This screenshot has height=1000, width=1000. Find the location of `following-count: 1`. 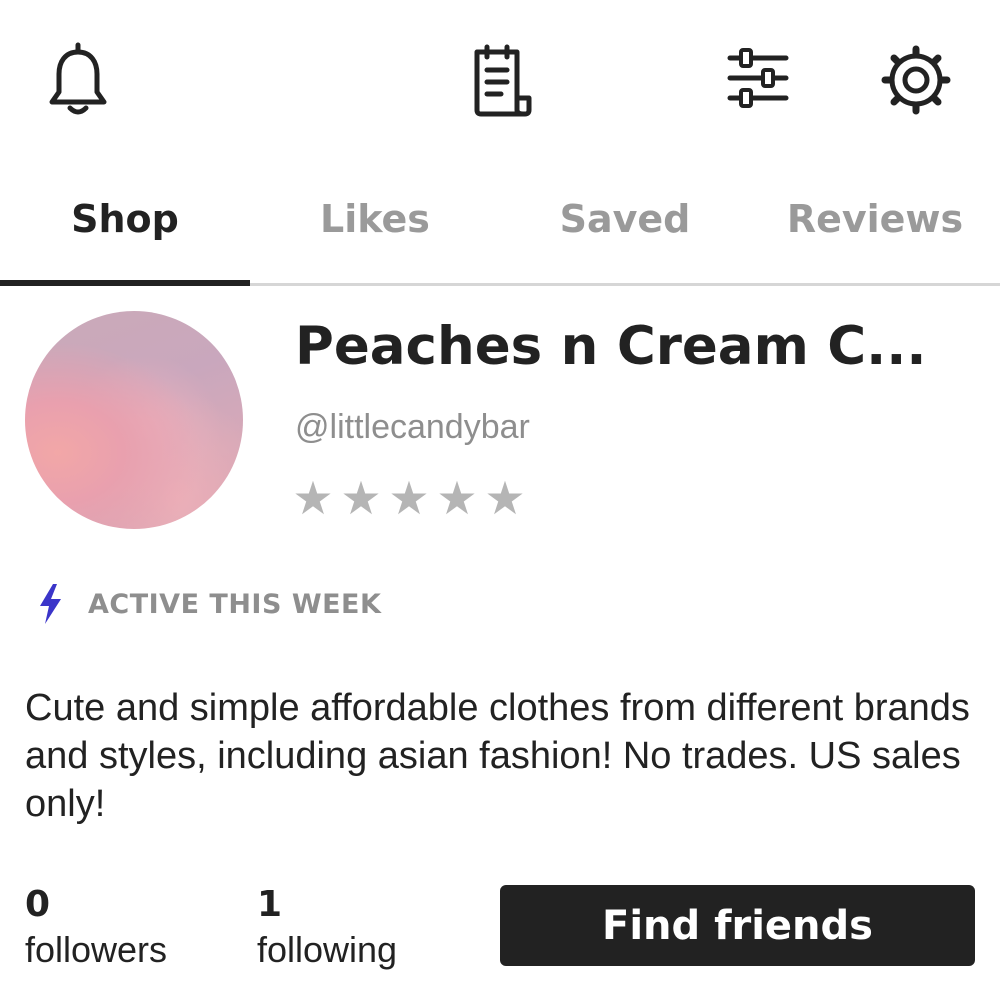

following-count: 1 is located at coordinates (270, 904).